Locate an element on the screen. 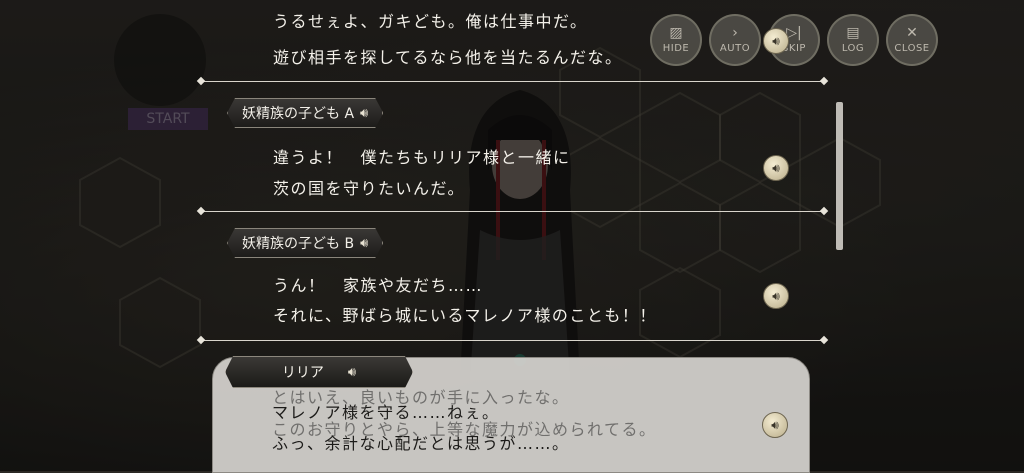  speaker-tag: 妖精族の子ども B 🔊︎ is located at coordinates (305, 243).